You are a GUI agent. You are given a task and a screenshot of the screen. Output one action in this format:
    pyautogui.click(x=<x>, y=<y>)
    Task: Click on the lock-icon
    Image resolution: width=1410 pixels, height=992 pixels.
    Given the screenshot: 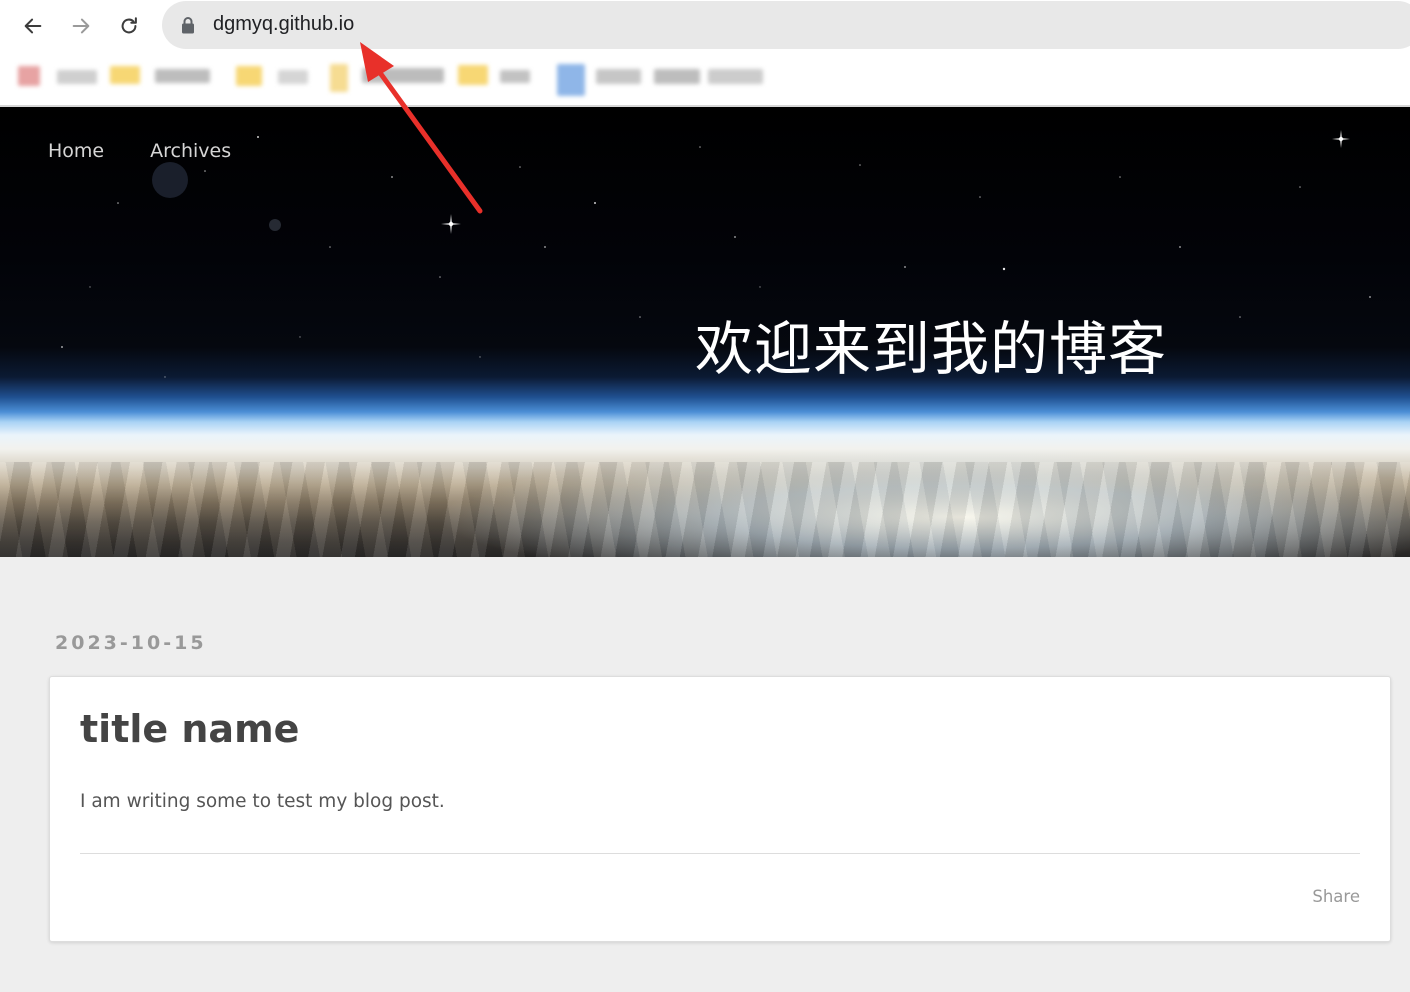 What is the action you would take?
    pyautogui.click(x=188, y=25)
    